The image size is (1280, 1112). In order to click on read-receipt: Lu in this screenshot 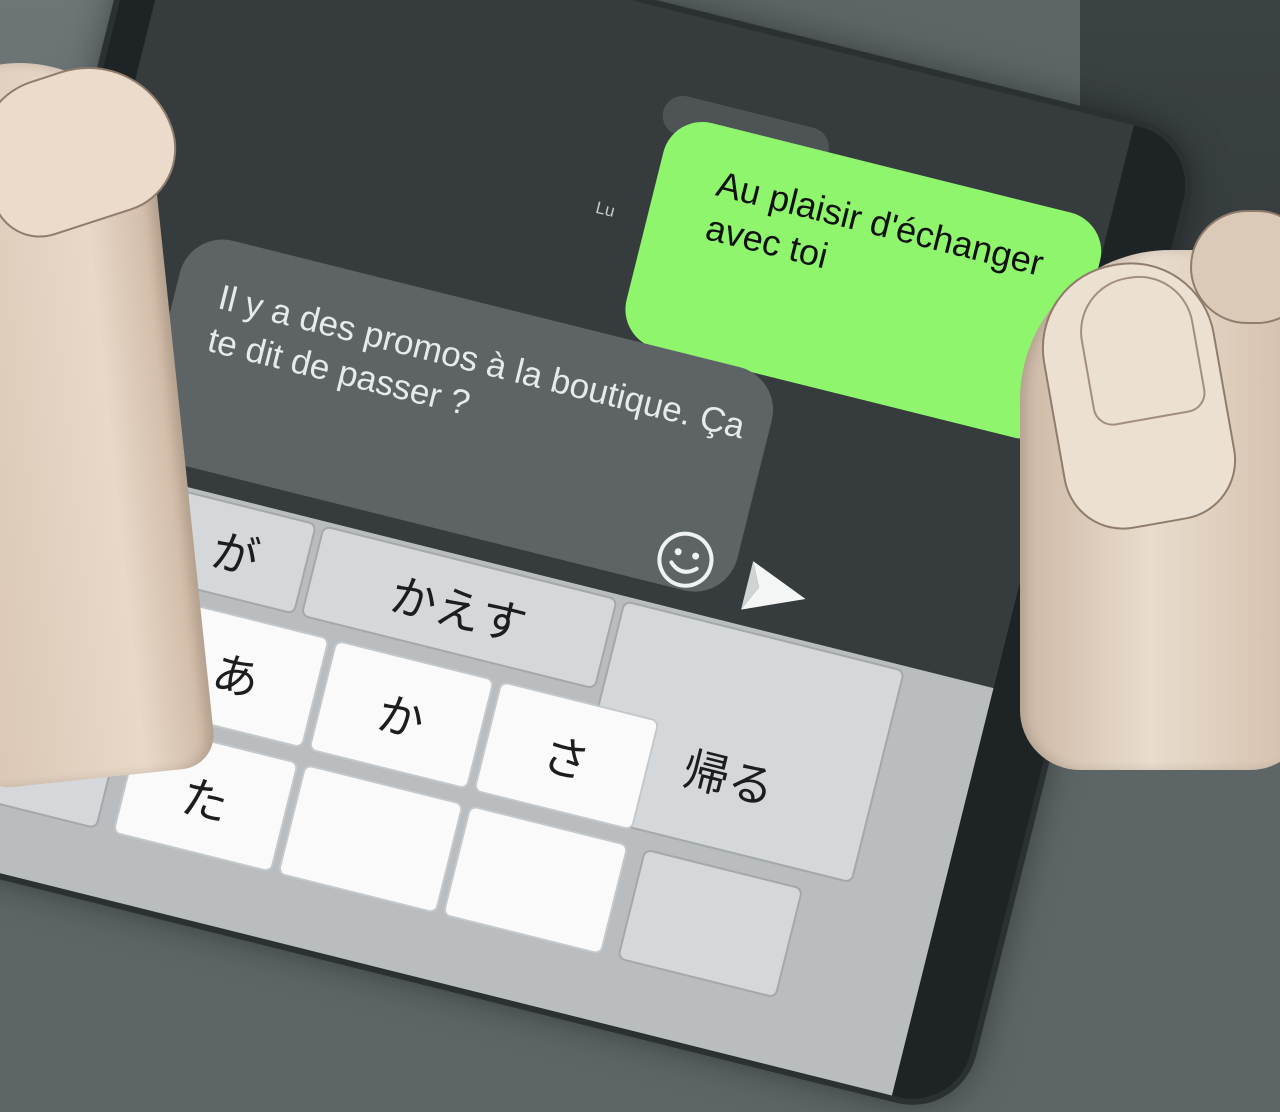, I will do `click(605, 209)`.